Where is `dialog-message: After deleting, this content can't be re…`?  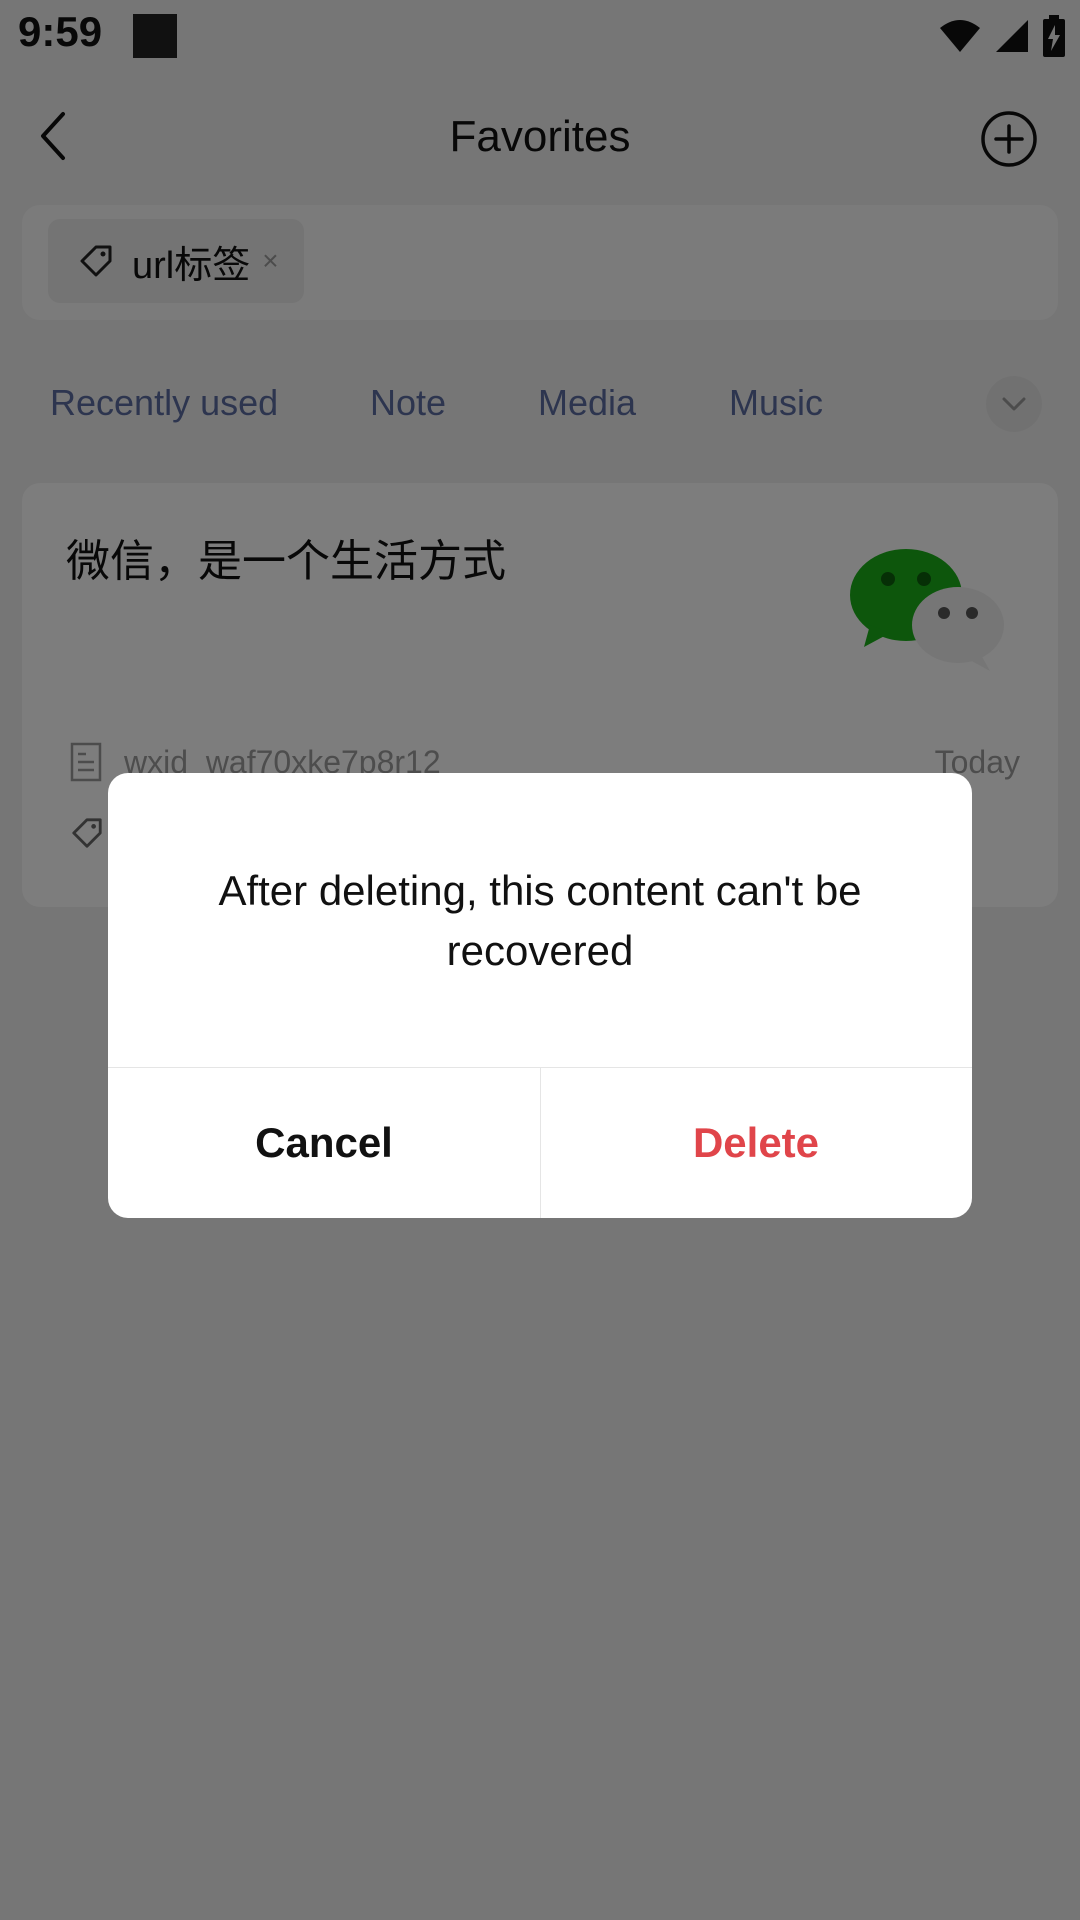
dialog-message: After deleting, this content can't be re… is located at coordinates (540, 920).